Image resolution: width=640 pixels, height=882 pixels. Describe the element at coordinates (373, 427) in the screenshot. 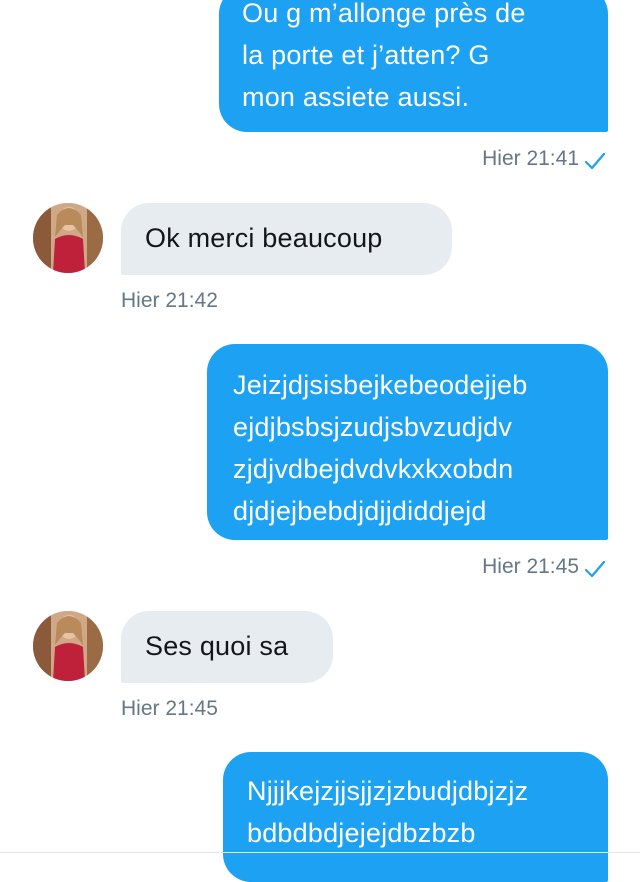

I see `message-text-line: ejdjbsbsjzudjsbvzudjdv` at that location.